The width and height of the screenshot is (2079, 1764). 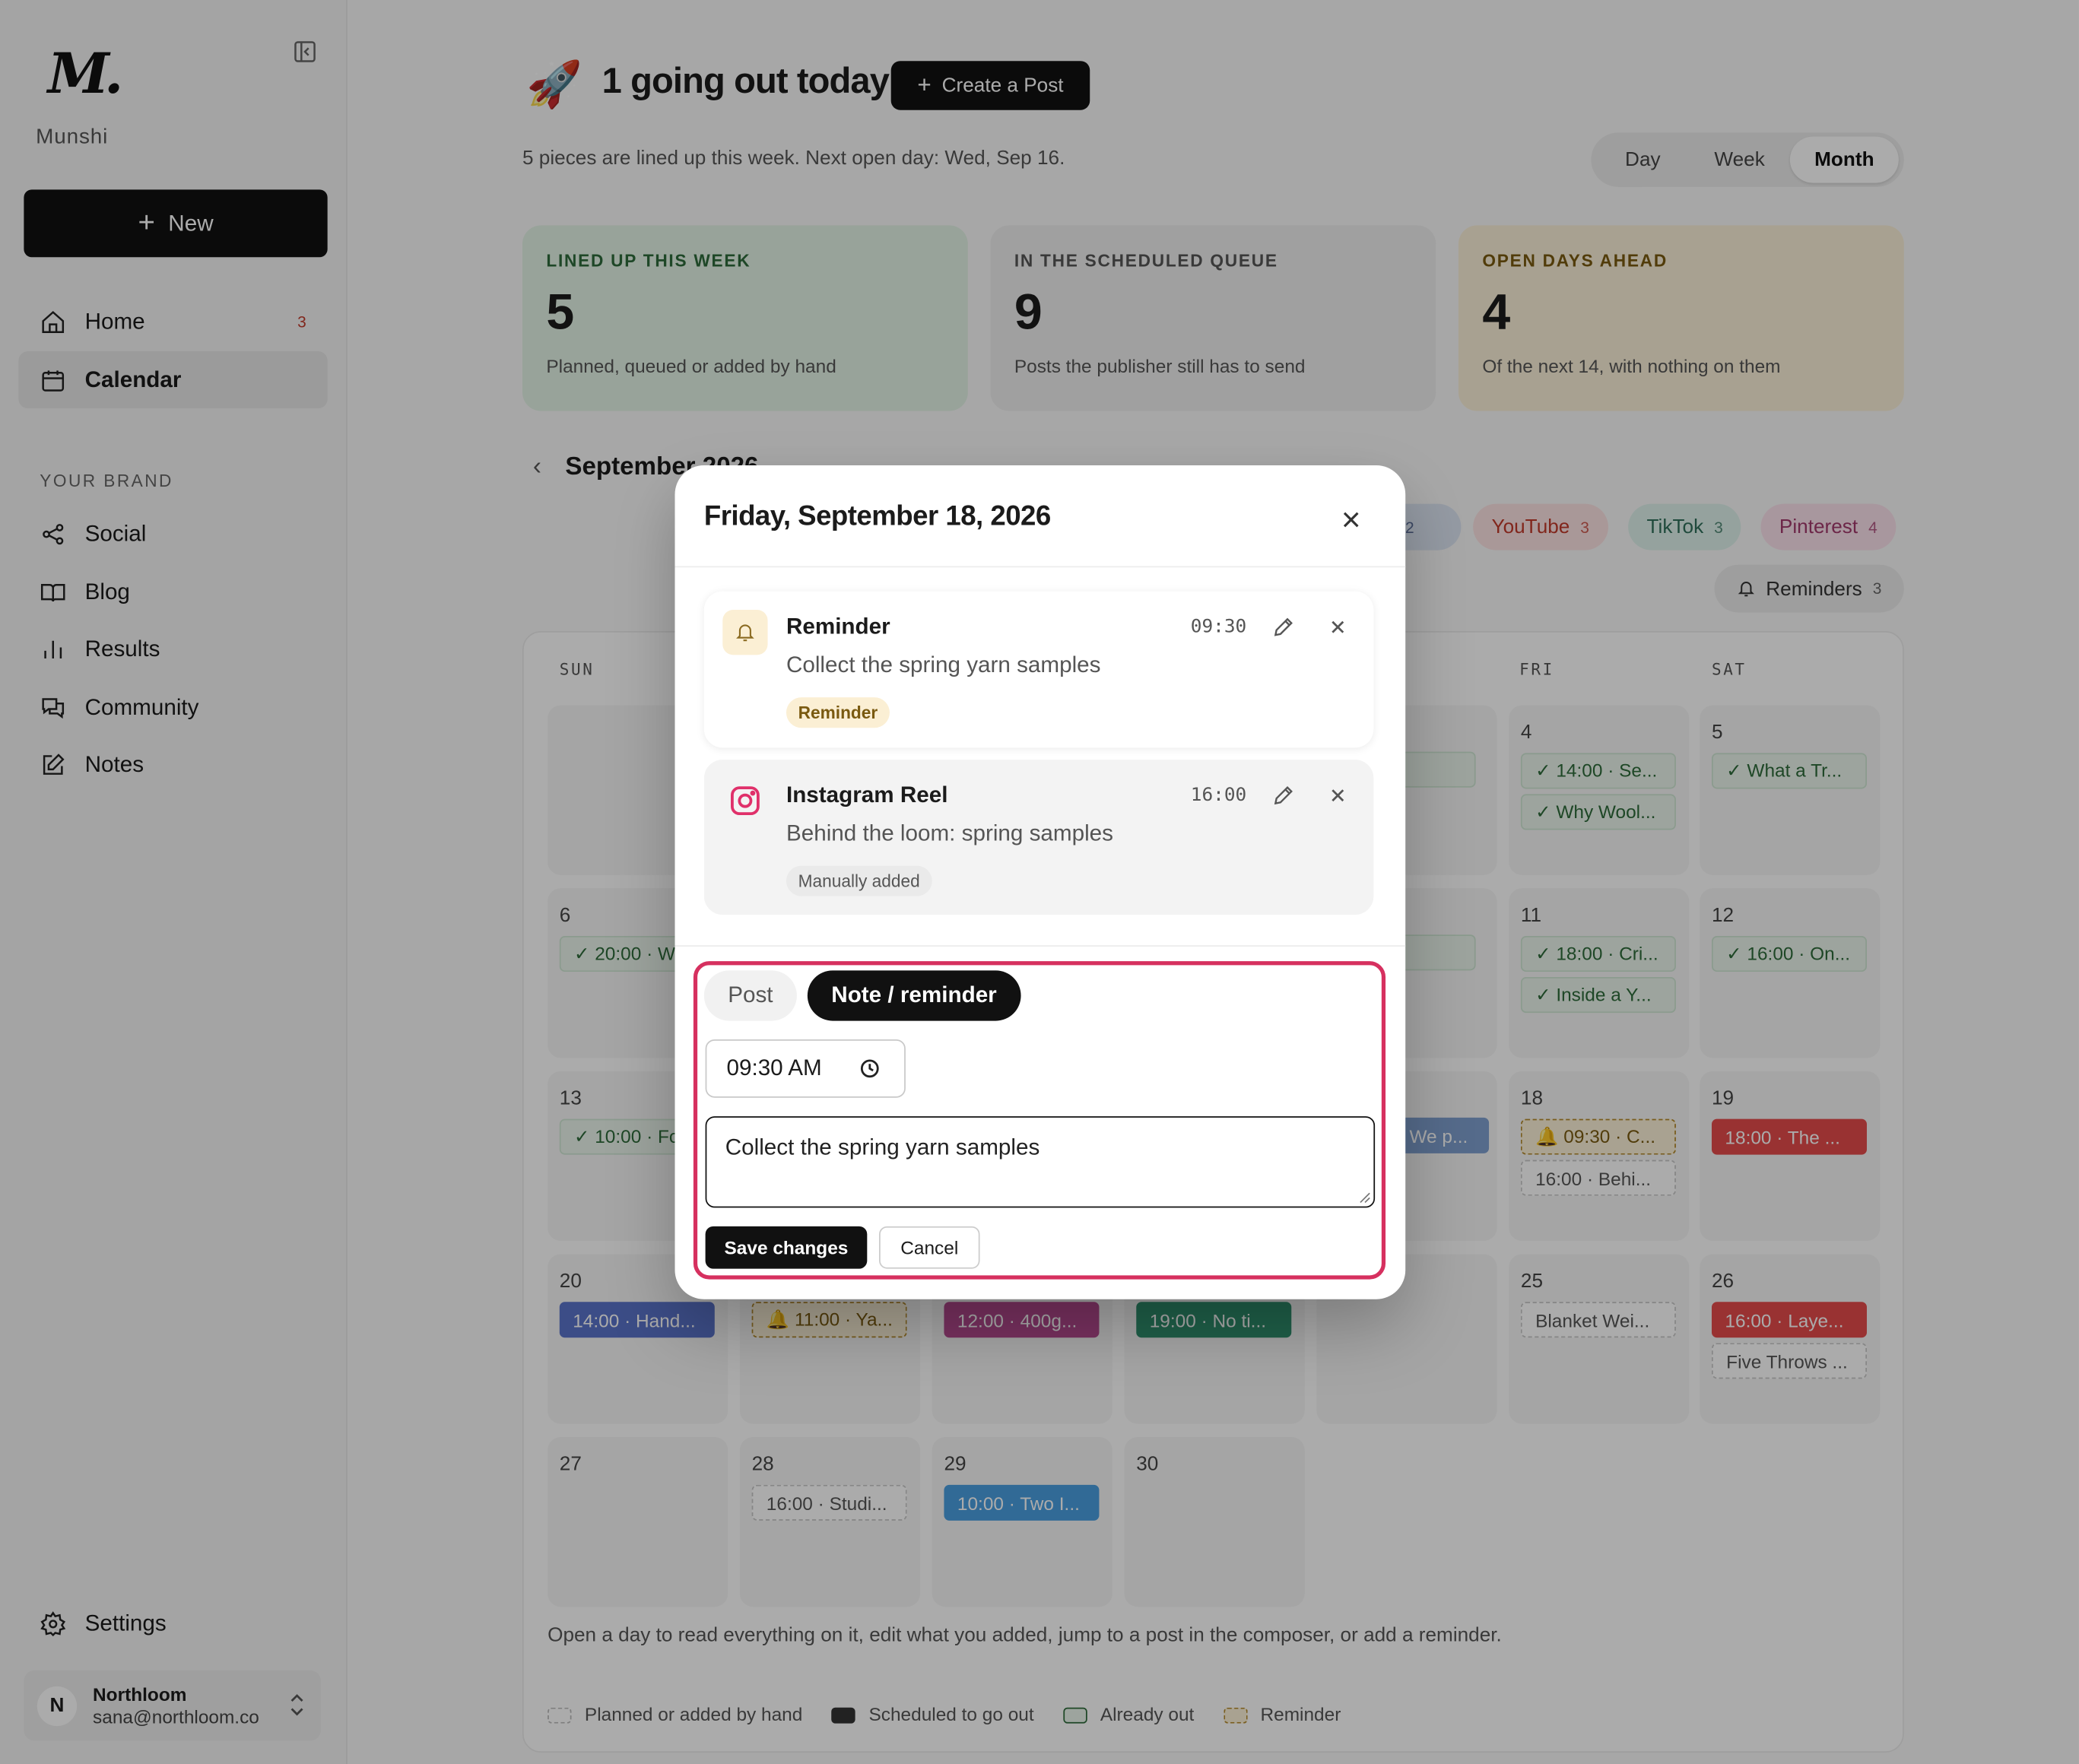 What do you see at coordinates (774, 1068) in the screenshot?
I see `time-value: 09:30 AM` at bounding box center [774, 1068].